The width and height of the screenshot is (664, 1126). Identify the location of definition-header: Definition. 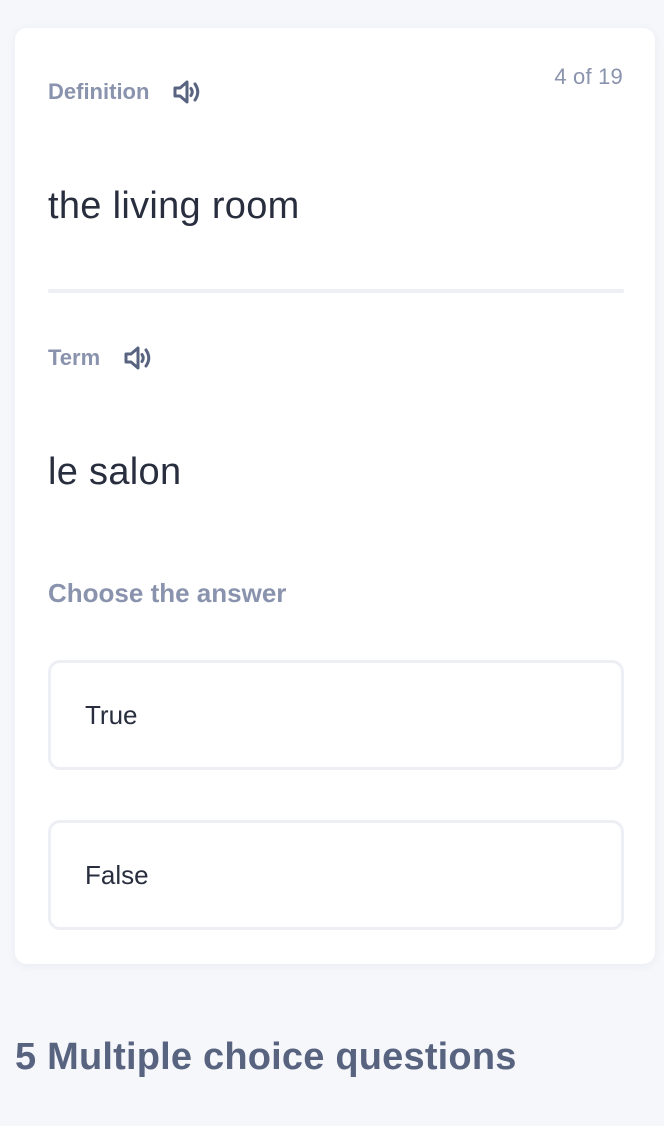
(126, 92).